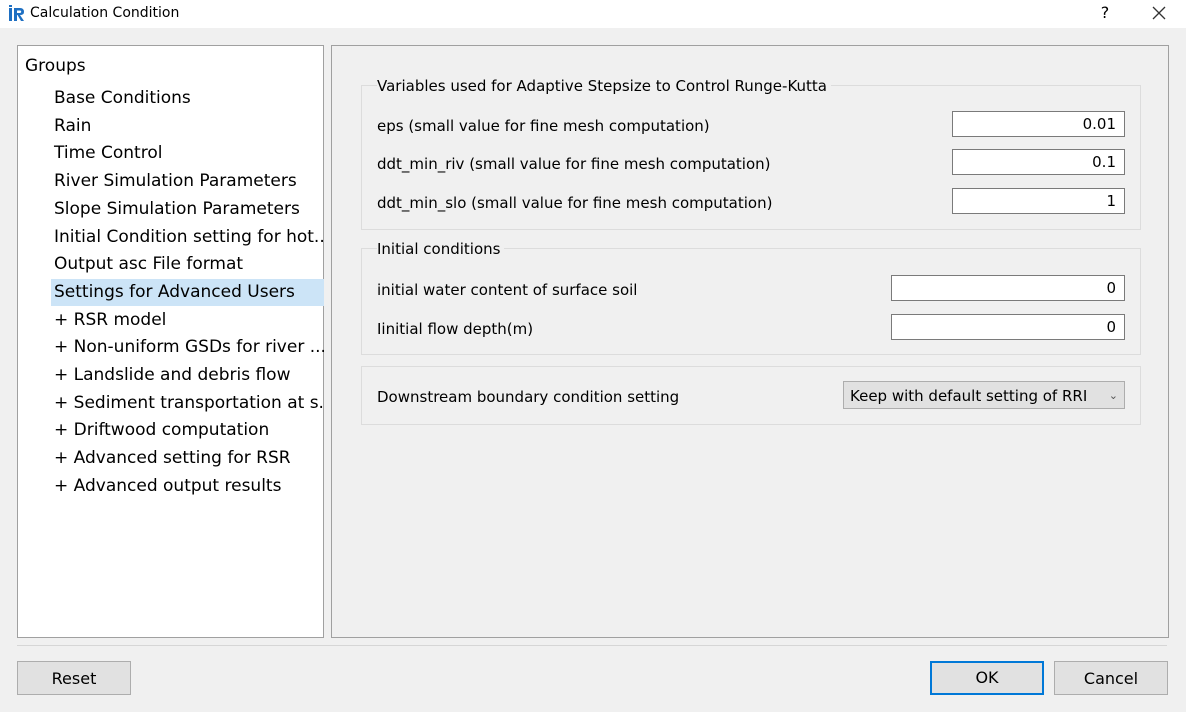 The height and width of the screenshot is (712, 1186). Describe the element at coordinates (593, 14) in the screenshot. I see `title-bar: Calculation Condition ?` at that location.